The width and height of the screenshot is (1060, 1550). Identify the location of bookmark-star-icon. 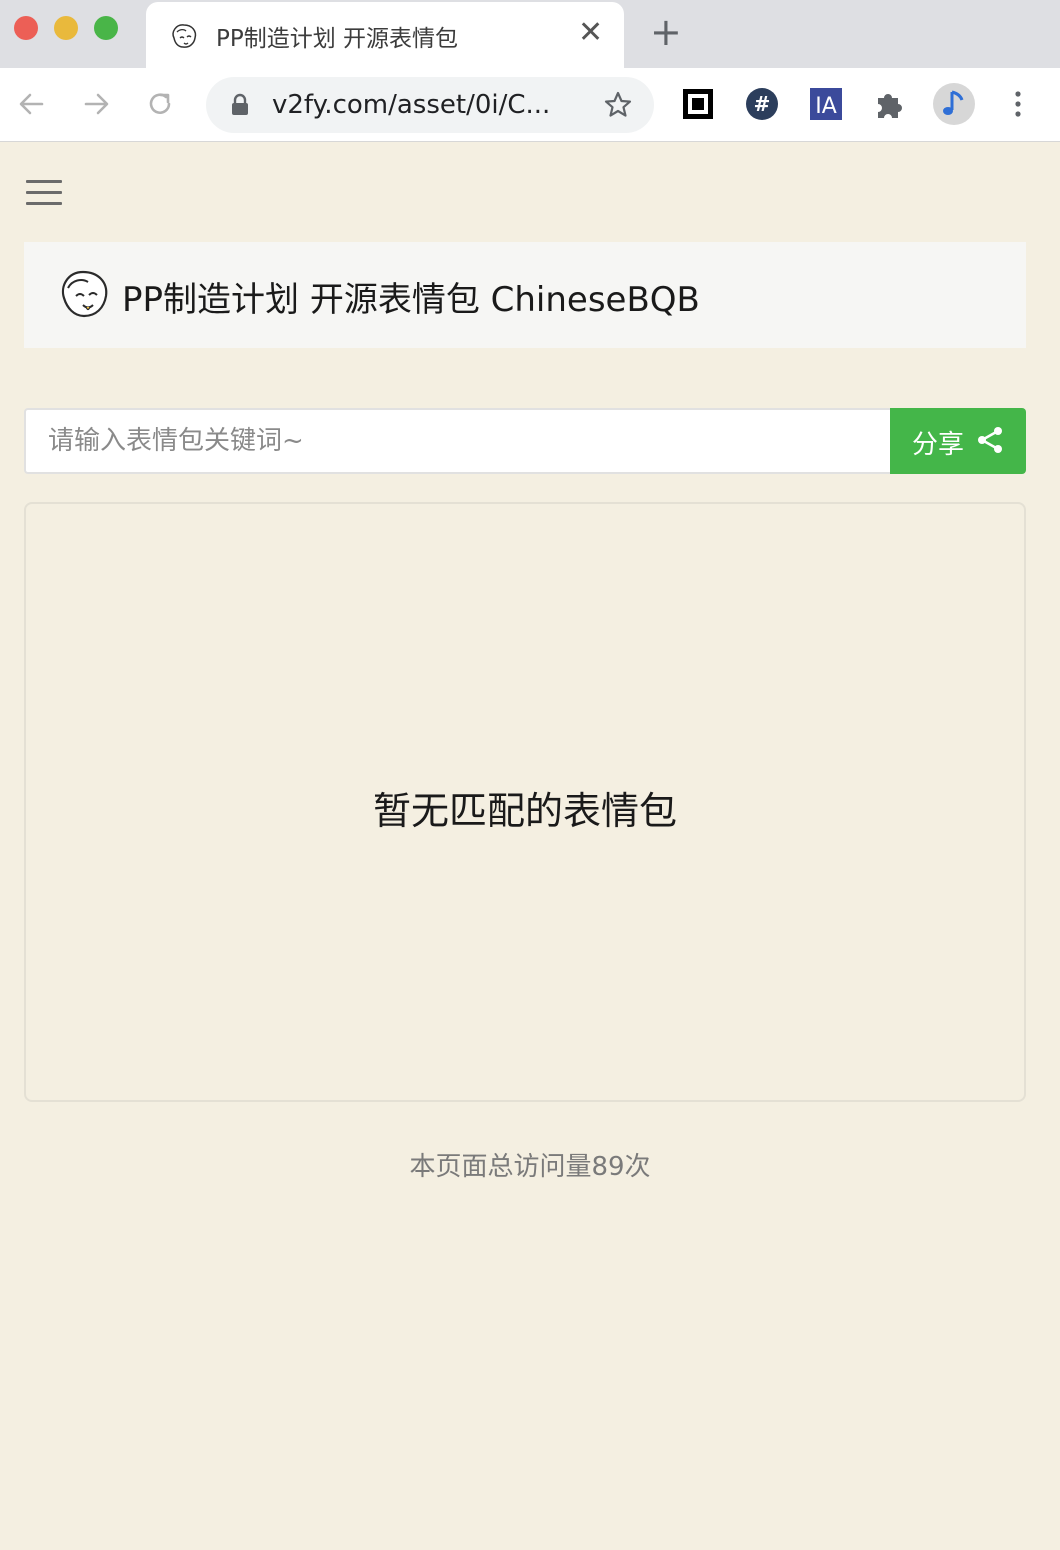
(618, 105).